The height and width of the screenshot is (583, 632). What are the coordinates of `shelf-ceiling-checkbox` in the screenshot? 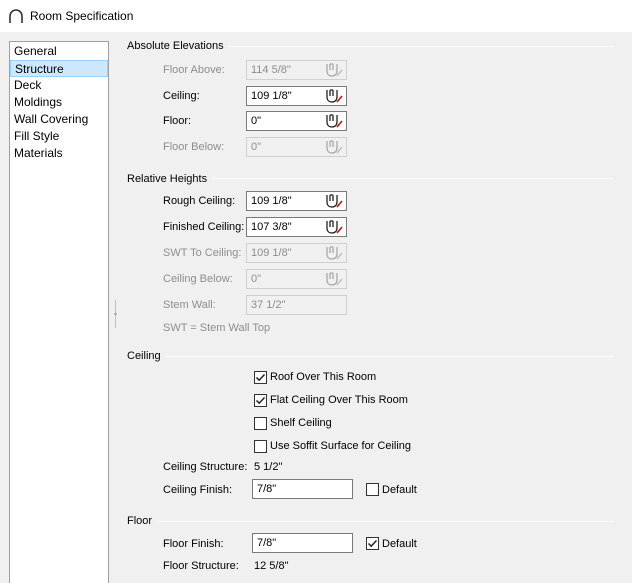 It's located at (260, 423).